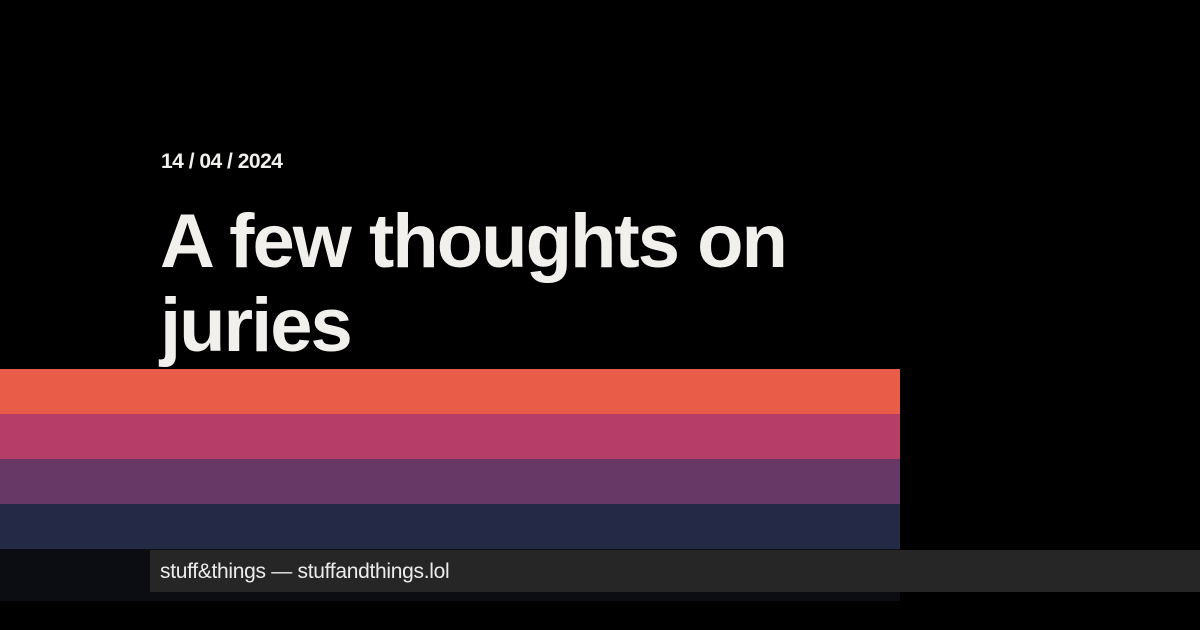 The width and height of the screenshot is (1200, 630). Describe the element at coordinates (305, 571) in the screenshot. I see `site-label: stuff&things — stuffandthings.lol` at that location.